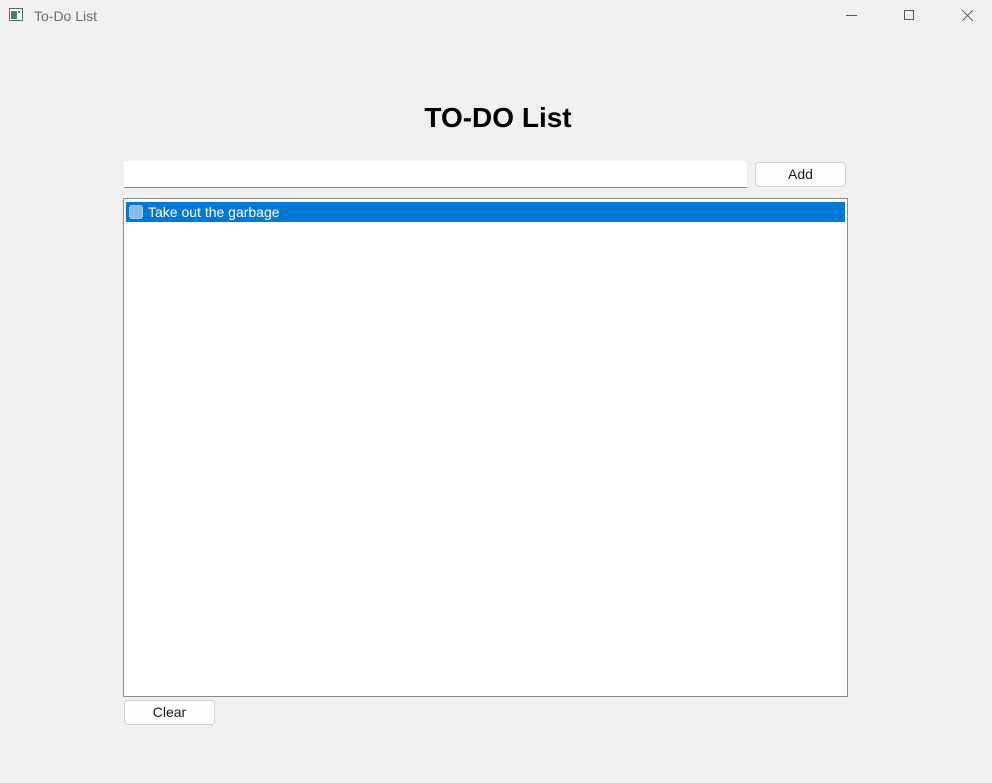 The image size is (992, 783). What do you see at coordinates (496, 16) in the screenshot?
I see `title-bar: To-Do List` at bounding box center [496, 16].